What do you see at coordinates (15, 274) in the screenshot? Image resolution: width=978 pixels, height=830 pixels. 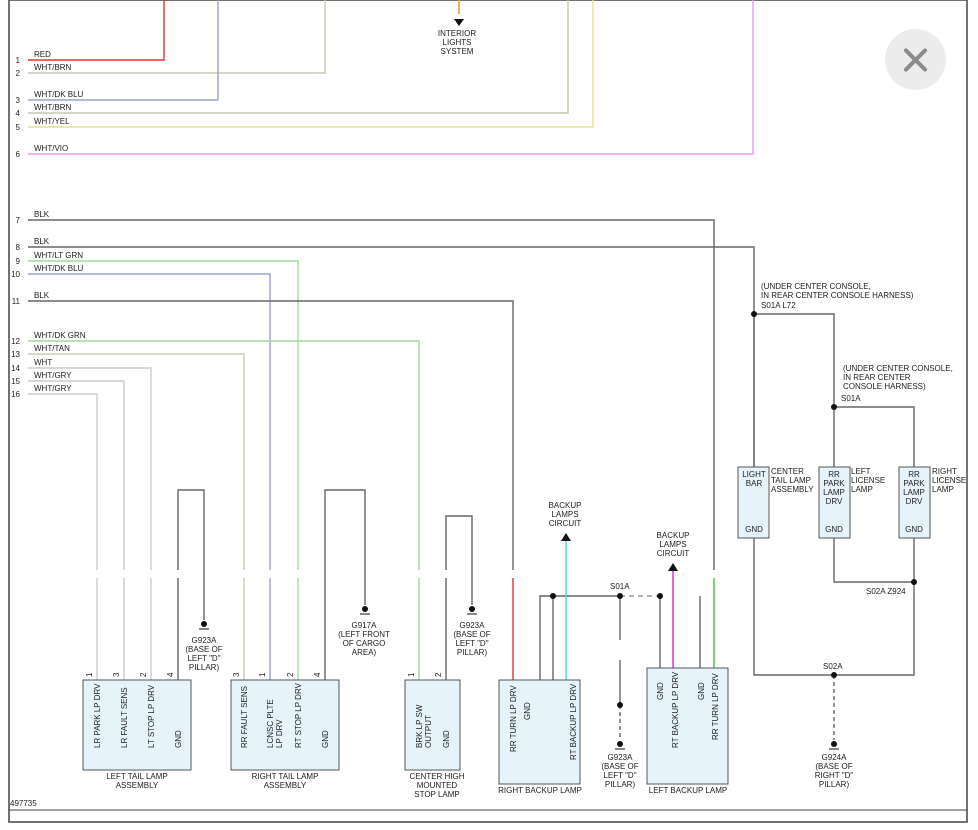 I see `pin-number: 10` at bounding box center [15, 274].